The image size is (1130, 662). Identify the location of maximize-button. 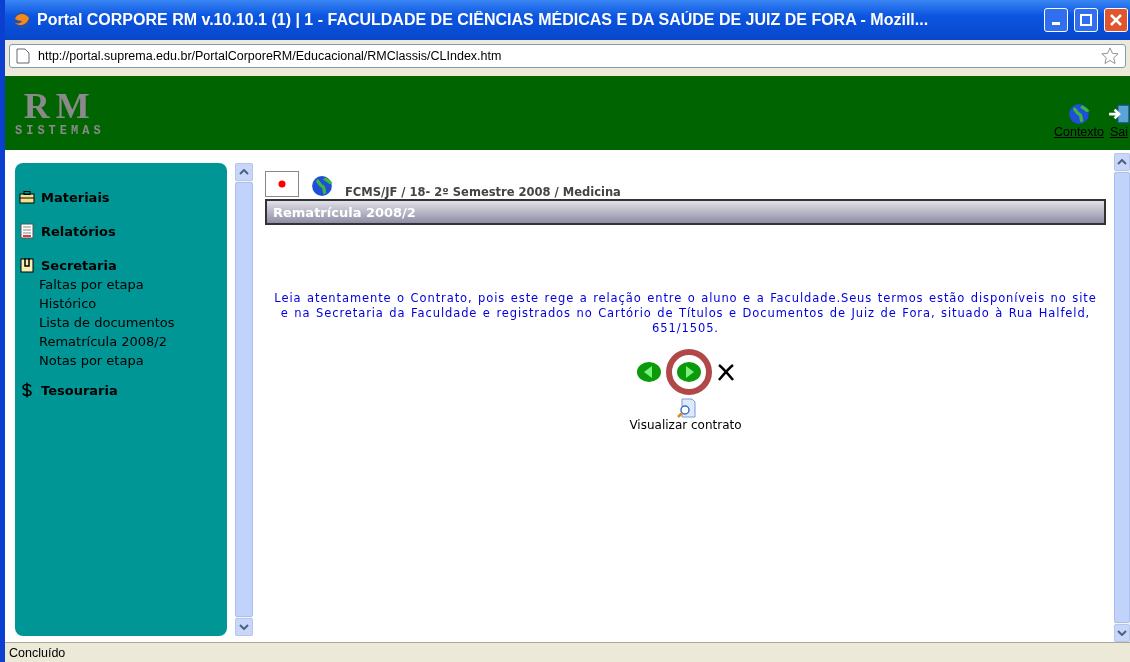
(1086, 20).